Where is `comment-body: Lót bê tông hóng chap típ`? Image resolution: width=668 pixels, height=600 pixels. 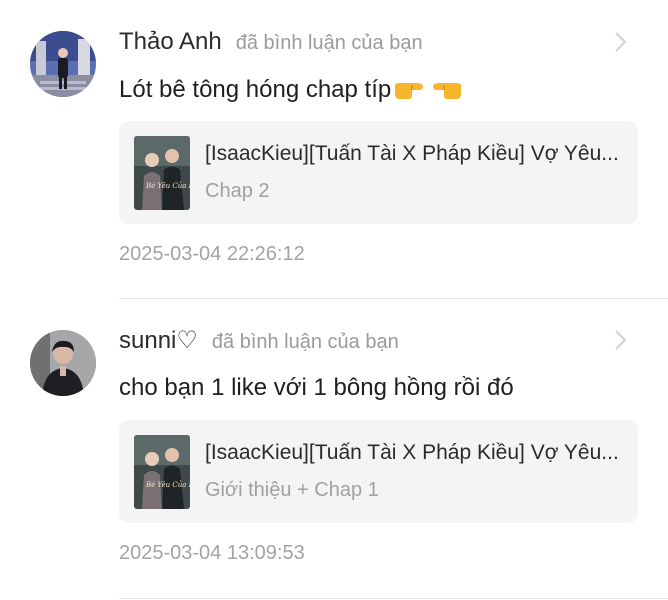
comment-body: Lót bê tông hóng chap típ is located at coordinates (255, 89).